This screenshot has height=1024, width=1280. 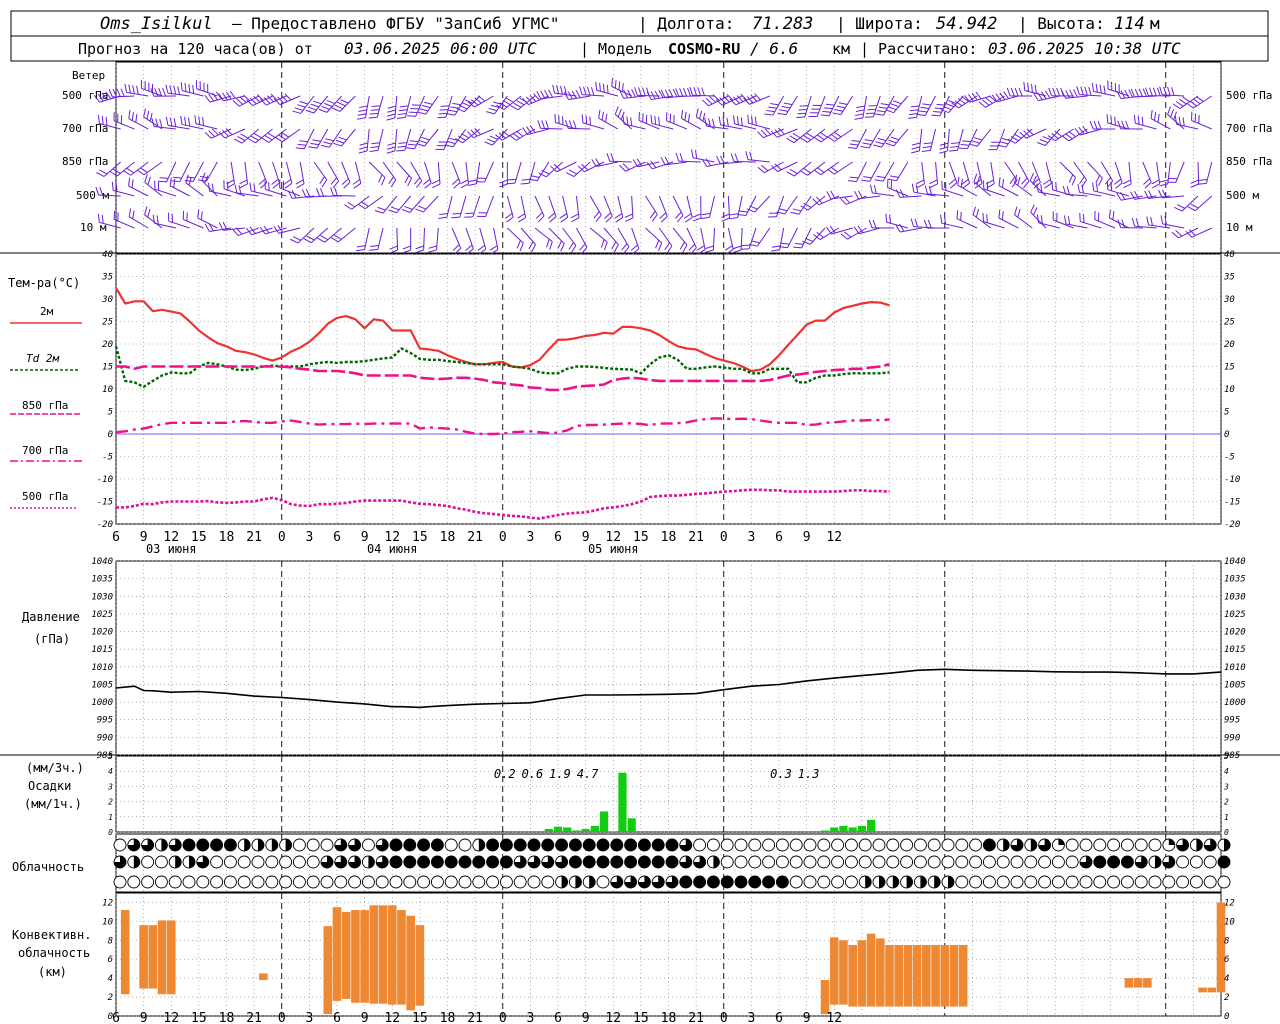 I want to click on x-tick-label: 18, so click(x=448, y=1017).